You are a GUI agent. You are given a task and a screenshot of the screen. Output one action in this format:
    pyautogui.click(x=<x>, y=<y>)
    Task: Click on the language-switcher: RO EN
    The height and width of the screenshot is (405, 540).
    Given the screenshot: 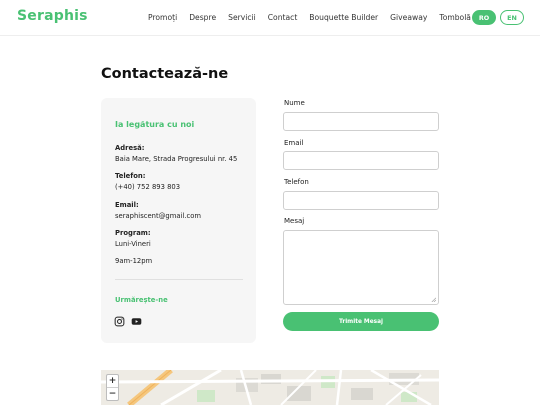 What is the action you would take?
    pyautogui.click(x=498, y=17)
    